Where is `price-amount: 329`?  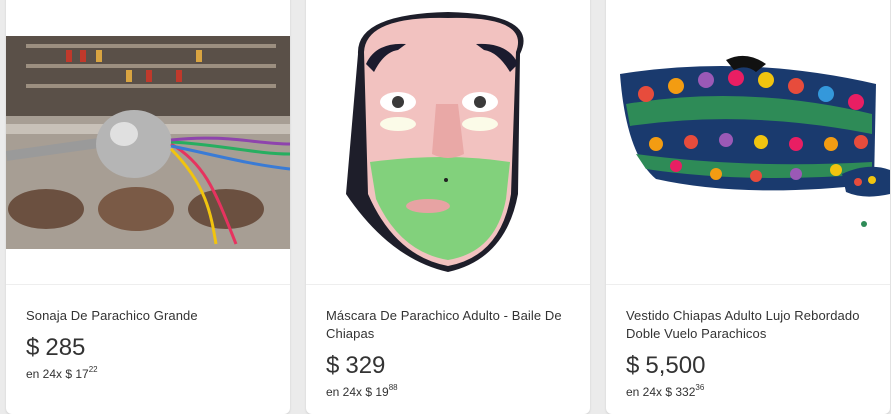 price-amount: 329 is located at coordinates (365, 365).